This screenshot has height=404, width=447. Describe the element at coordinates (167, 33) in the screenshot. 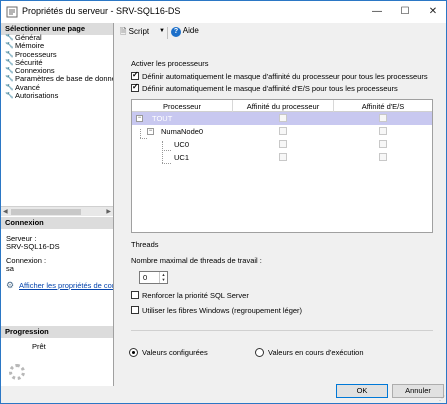

I see `toolbar-separator` at that location.